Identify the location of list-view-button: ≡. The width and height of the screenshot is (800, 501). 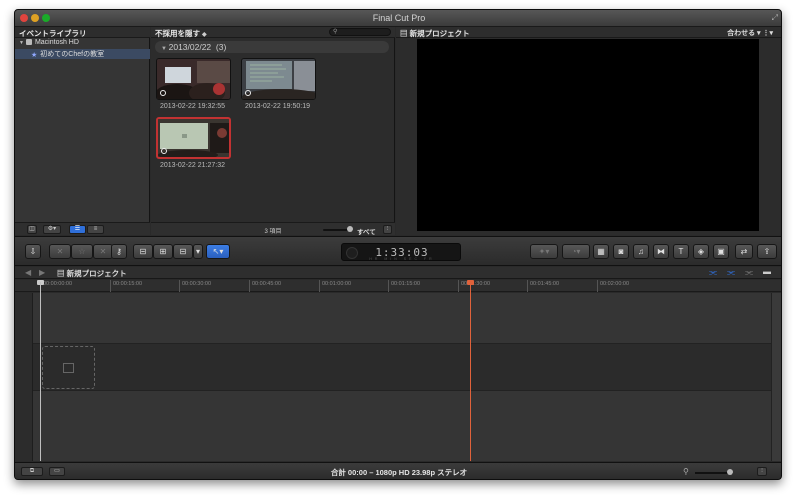
(95, 229).